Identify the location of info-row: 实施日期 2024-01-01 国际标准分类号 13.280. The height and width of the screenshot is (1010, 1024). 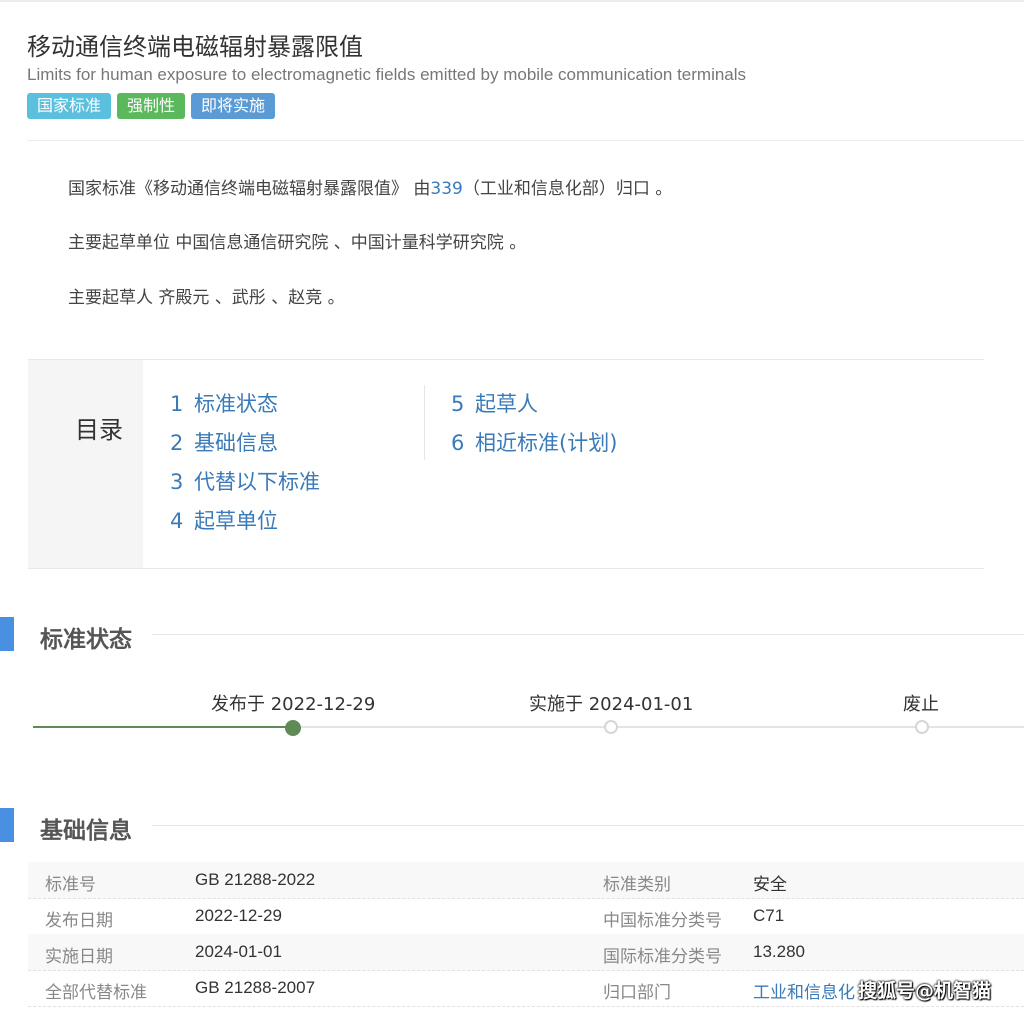
(526, 952).